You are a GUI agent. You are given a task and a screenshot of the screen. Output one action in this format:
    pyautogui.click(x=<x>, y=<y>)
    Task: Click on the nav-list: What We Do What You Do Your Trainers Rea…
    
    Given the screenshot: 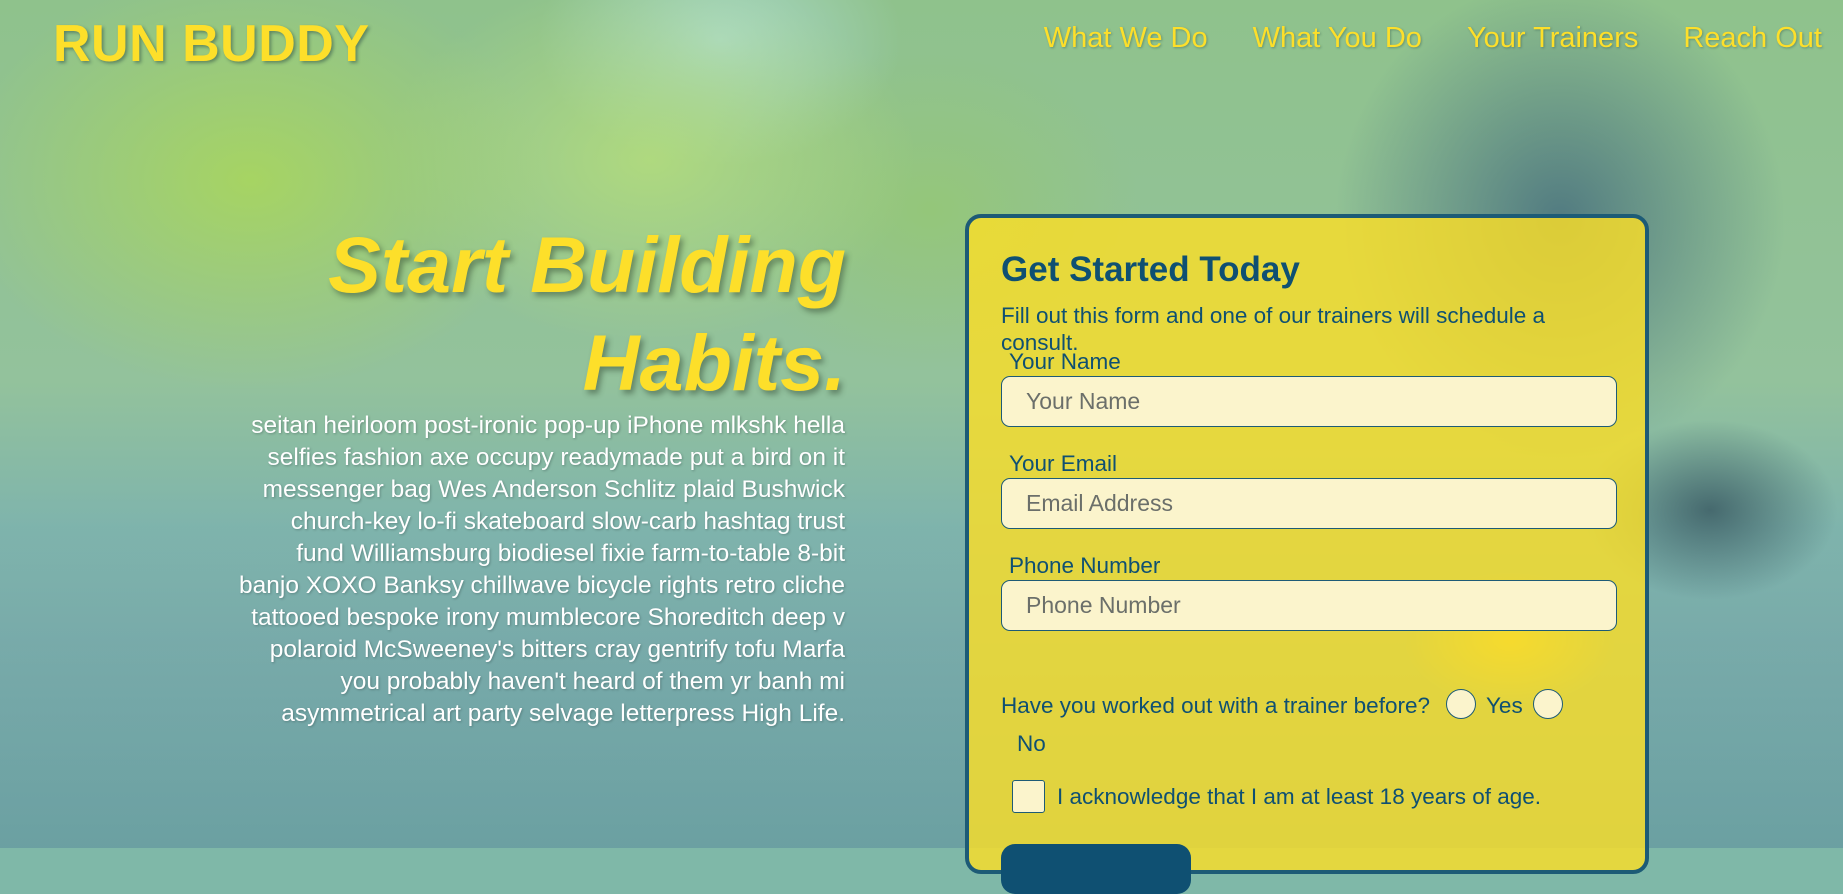 What is the action you would take?
    pyautogui.click(x=1433, y=38)
    